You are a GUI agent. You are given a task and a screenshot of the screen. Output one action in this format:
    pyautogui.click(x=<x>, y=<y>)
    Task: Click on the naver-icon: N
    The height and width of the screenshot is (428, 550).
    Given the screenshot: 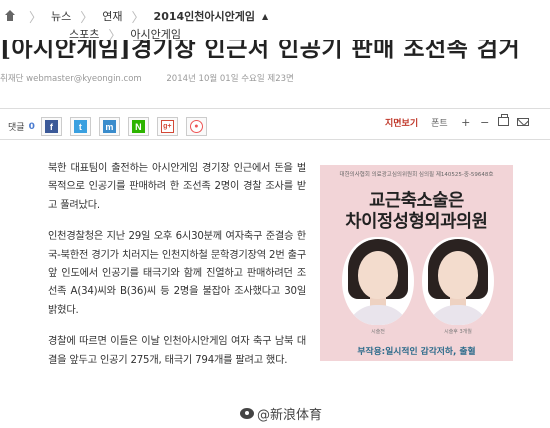 What is the action you would take?
    pyautogui.click(x=138, y=126)
    